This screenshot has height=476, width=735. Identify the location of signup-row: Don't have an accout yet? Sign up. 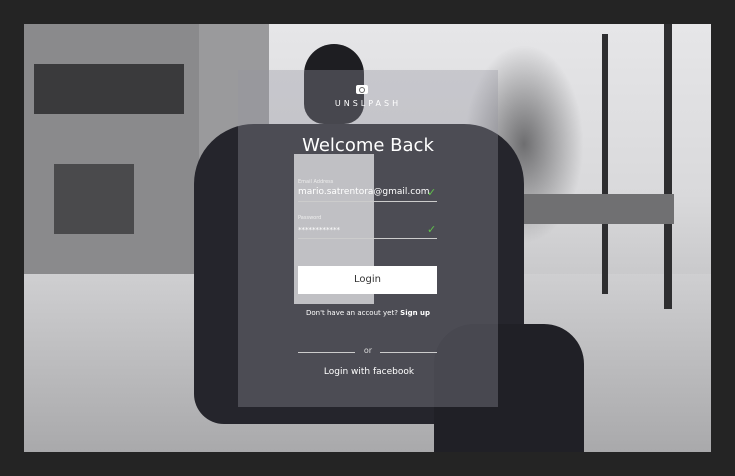
(368, 313).